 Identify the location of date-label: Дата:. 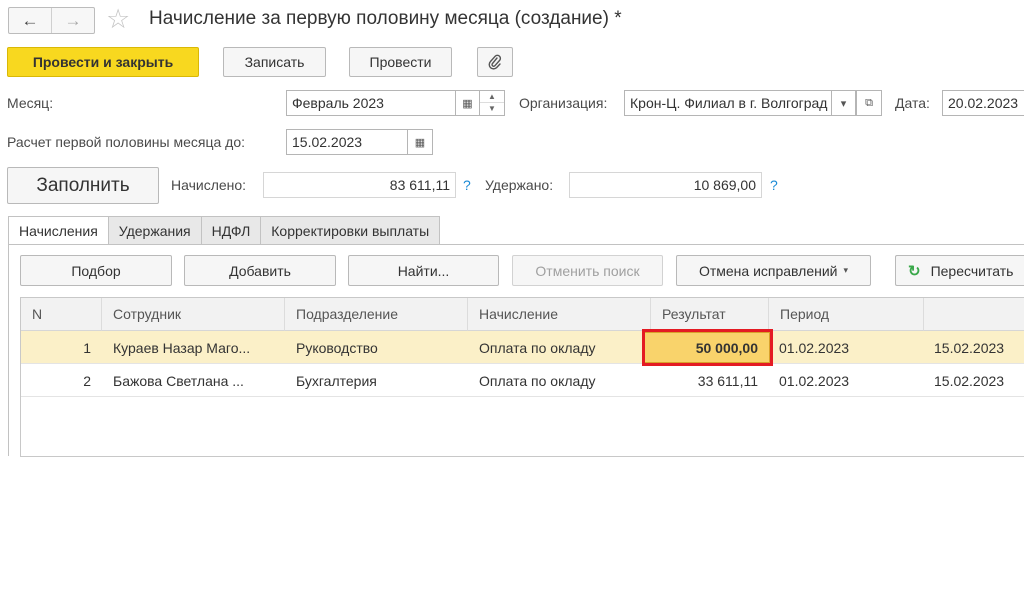
(912, 103).